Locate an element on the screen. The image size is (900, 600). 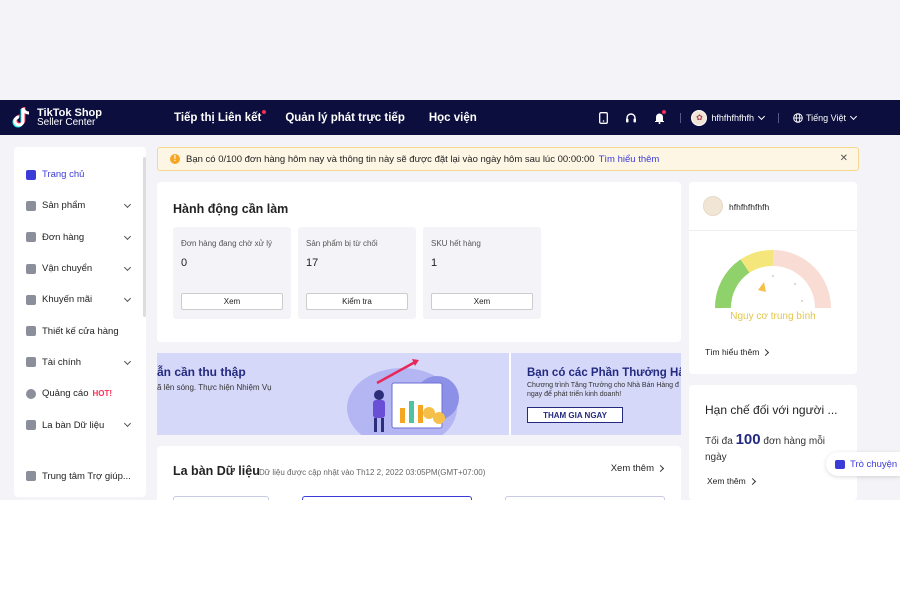
limits-see-more-link: Xem thêm is located at coordinates (731, 481).